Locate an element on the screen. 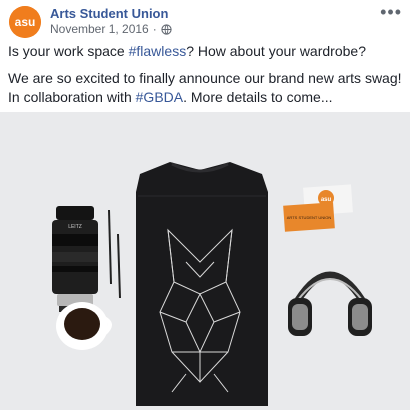  post-meta: November 1, 2016 · is located at coordinates (111, 29).